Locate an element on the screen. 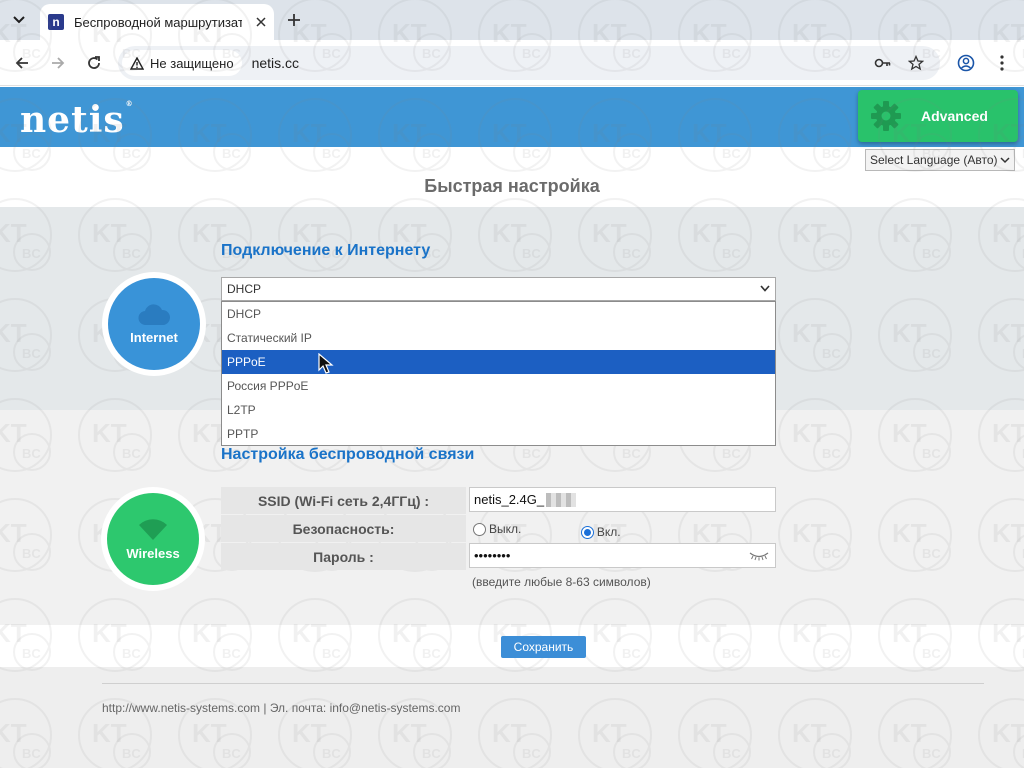 Image resolution: width=1024 pixels, height=768 pixels. address-bar: Не защищено netis.cc is located at coordinates (529, 63).